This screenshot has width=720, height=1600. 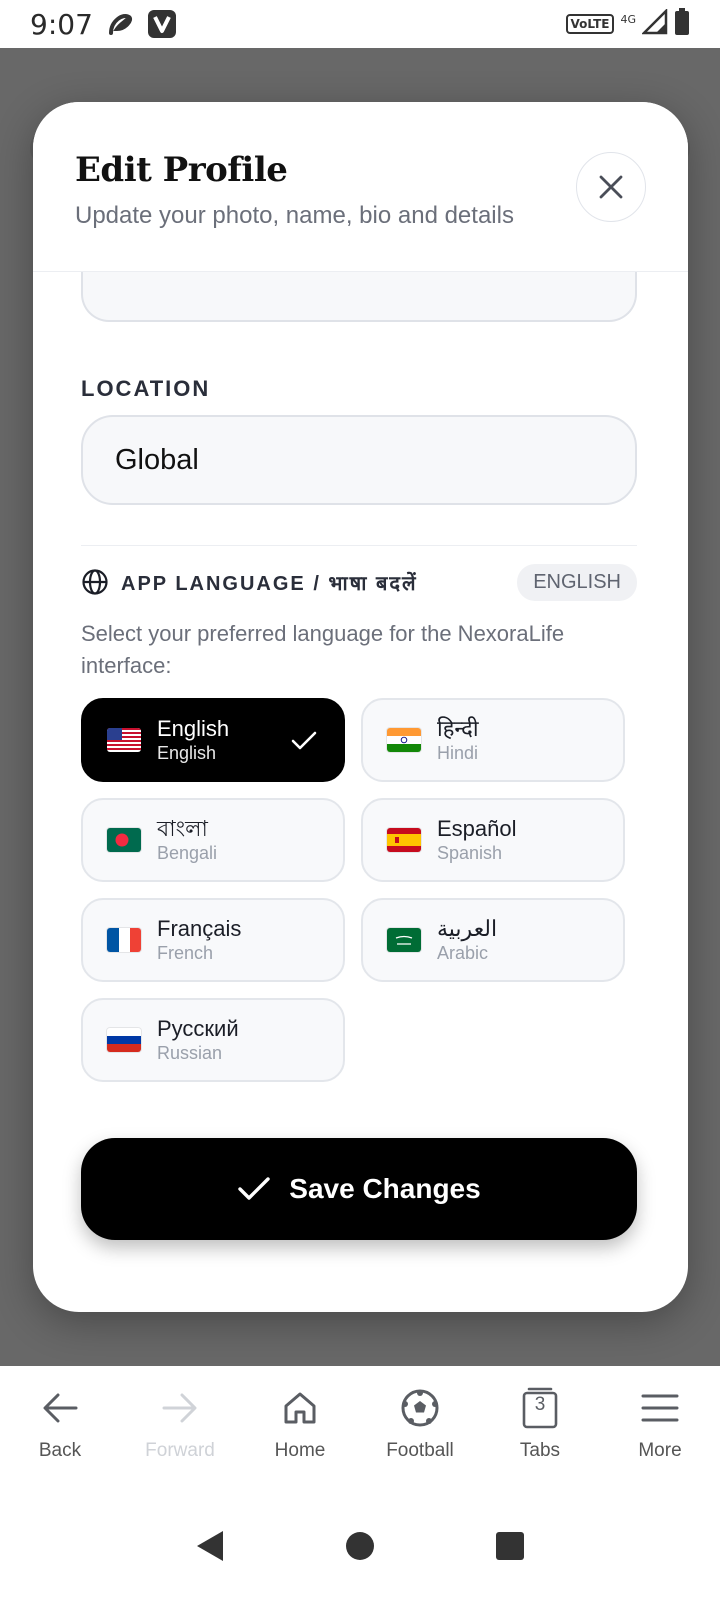 I want to click on home-icon, so click(x=300, y=1408).